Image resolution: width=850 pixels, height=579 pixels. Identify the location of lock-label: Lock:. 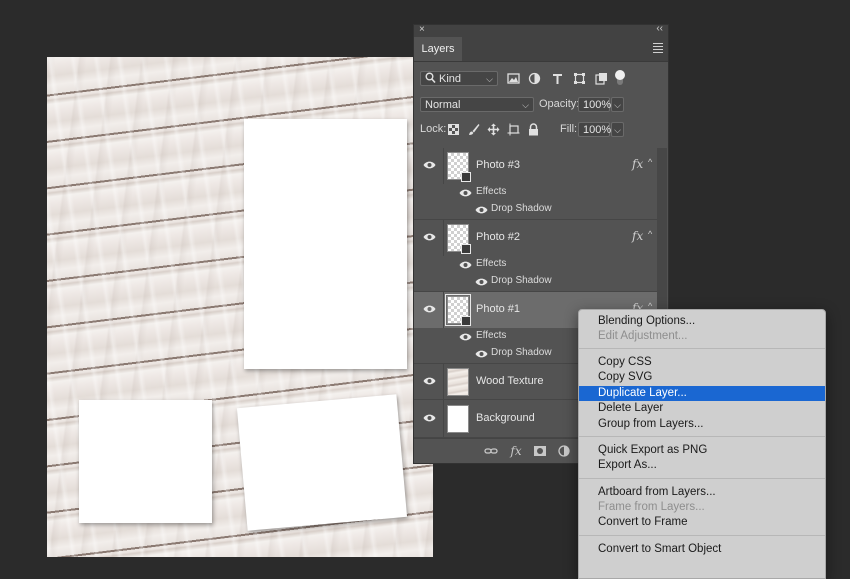
(433, 129).